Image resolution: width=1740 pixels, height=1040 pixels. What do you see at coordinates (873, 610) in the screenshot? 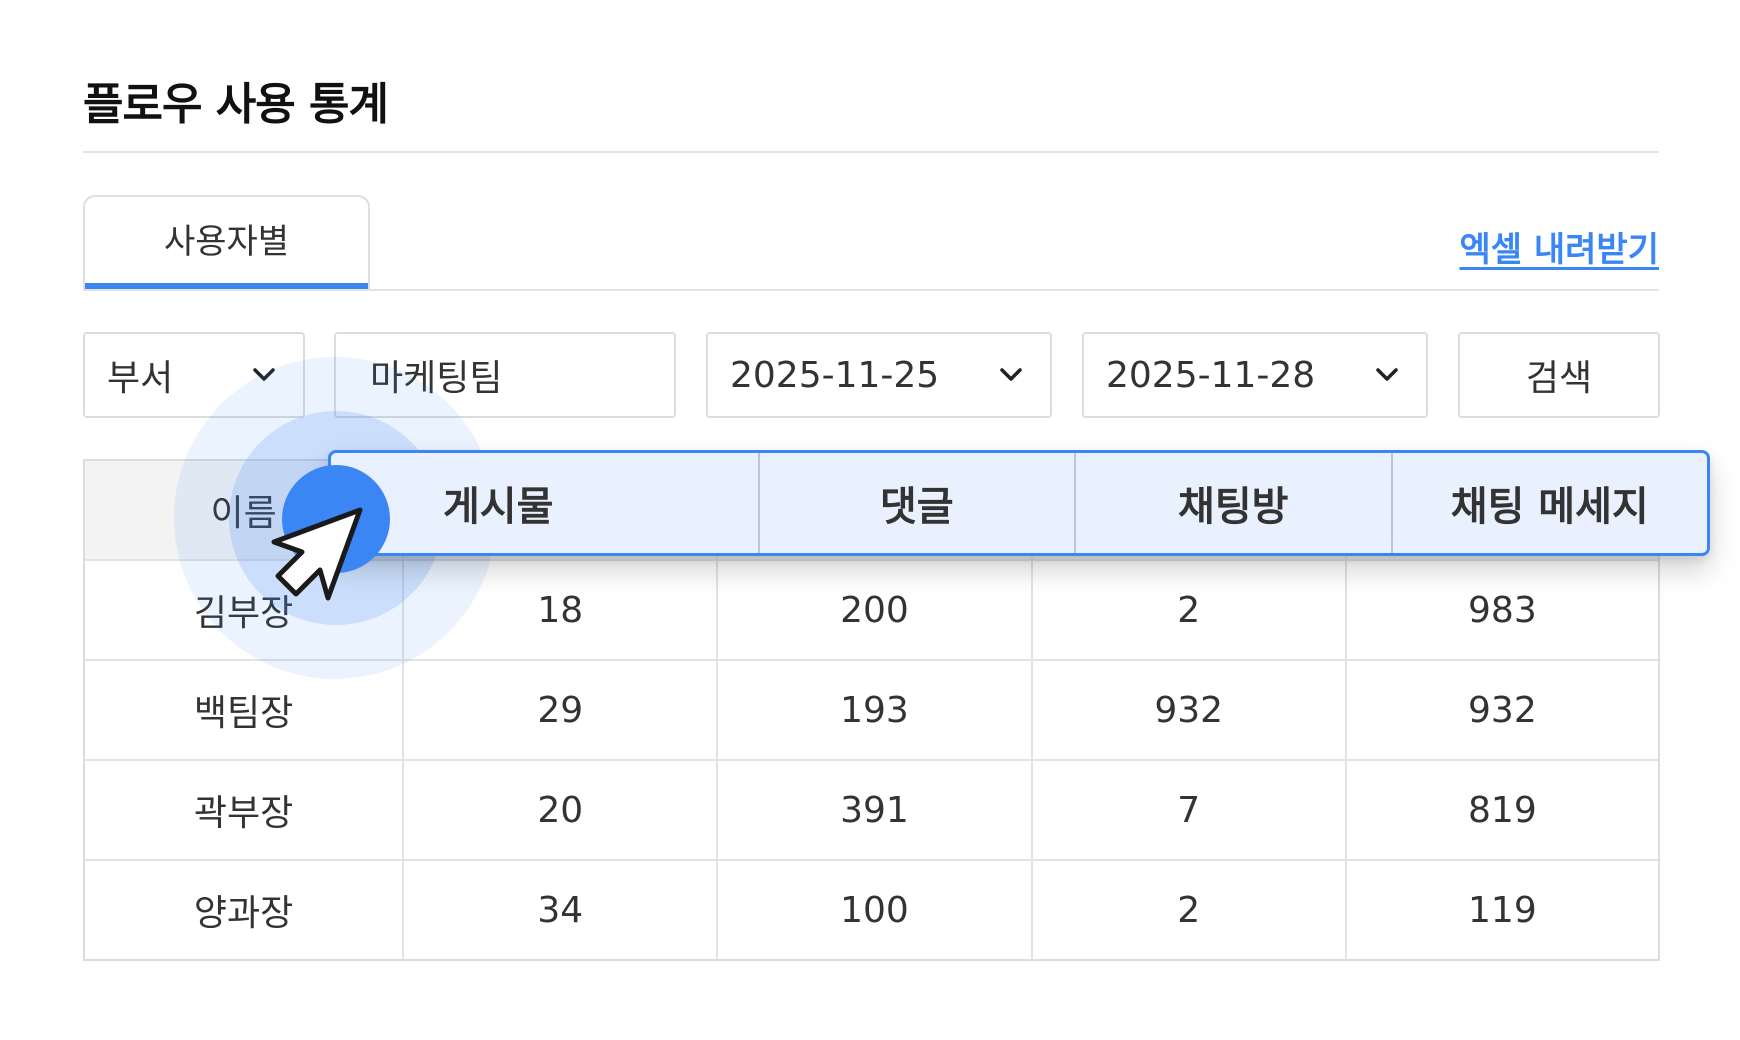
I see `table-cell-comments: 200` at bounding box center [873, 610].